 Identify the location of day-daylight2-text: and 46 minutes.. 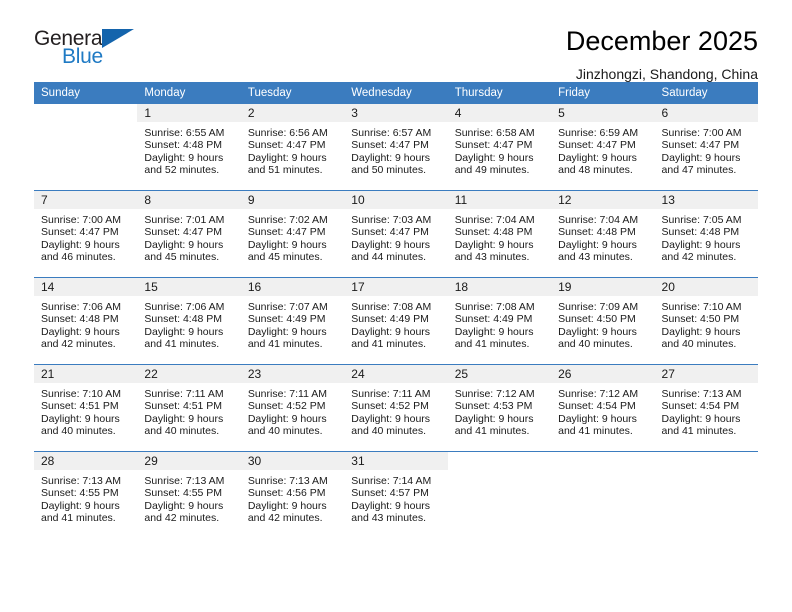
(78, 257).